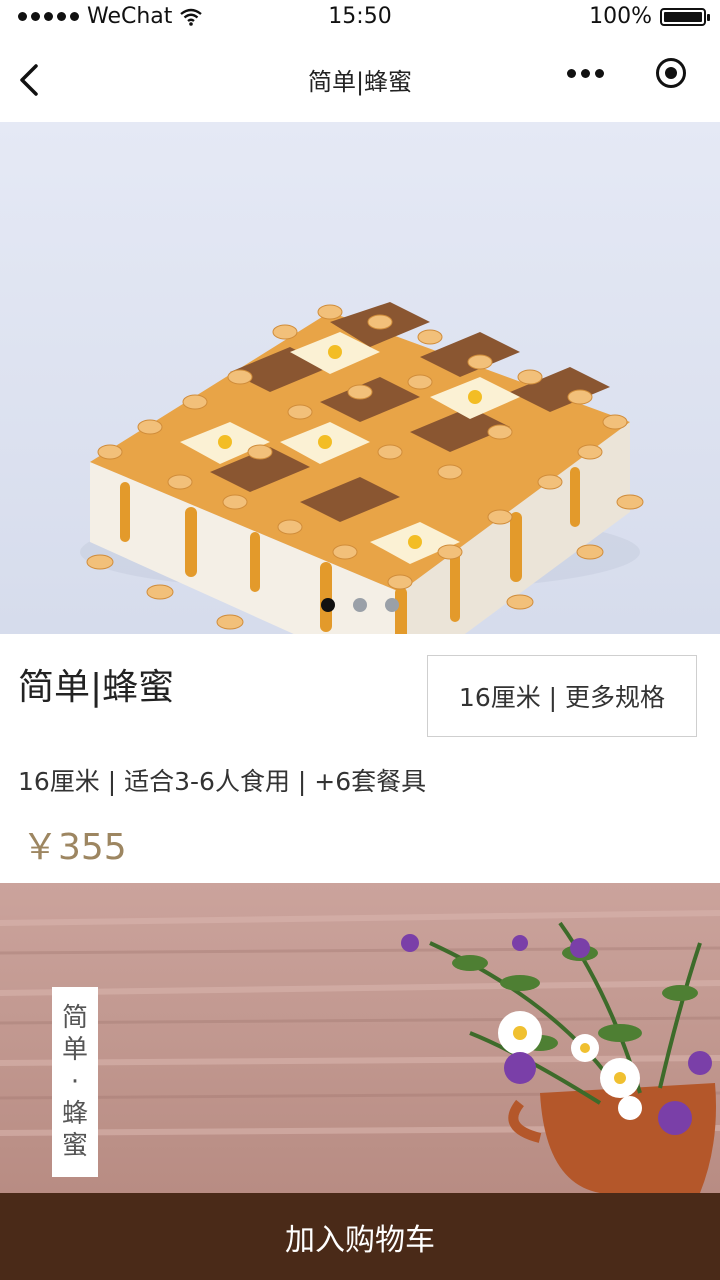 The image size is (720, 1280). I want to click on battery-group: 100%, so click(649, 16).